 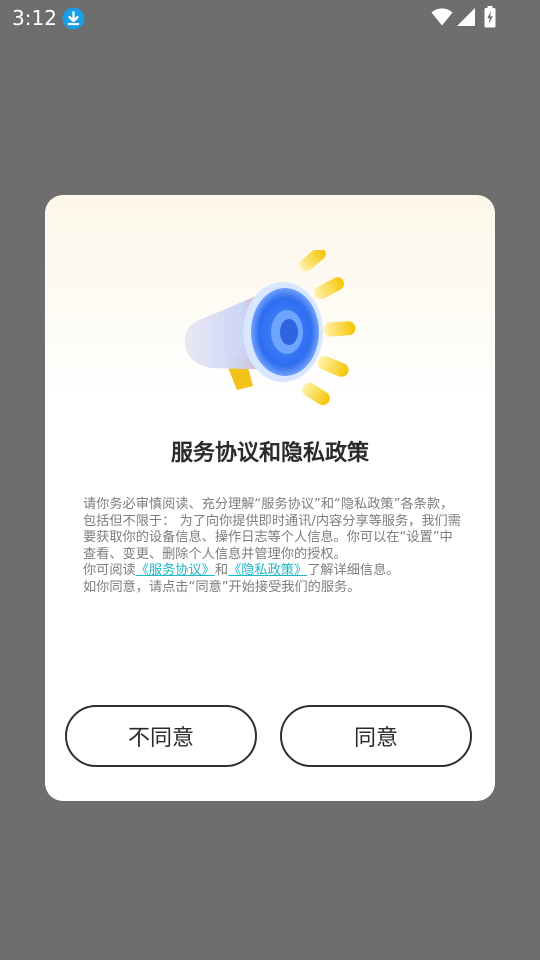 I want to click on agree-button: 同意, so click(x=376, y=736).